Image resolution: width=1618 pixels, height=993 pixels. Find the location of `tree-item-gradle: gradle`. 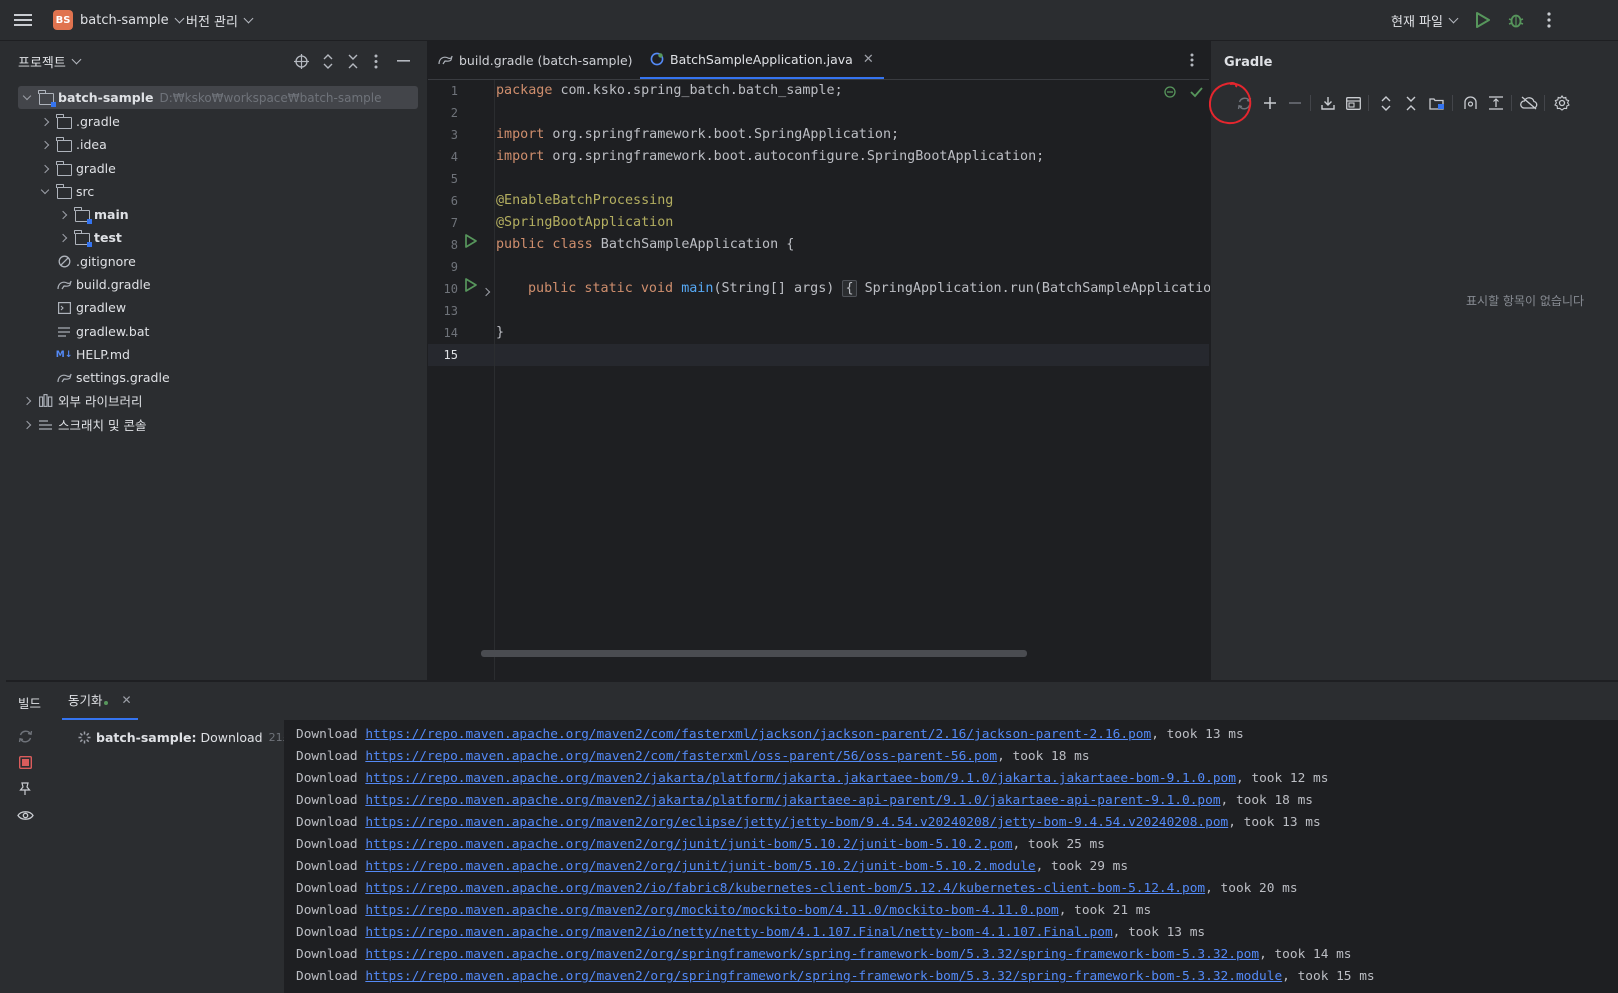

tree-item-gradle: gradle is located at coordinates (232, 168).